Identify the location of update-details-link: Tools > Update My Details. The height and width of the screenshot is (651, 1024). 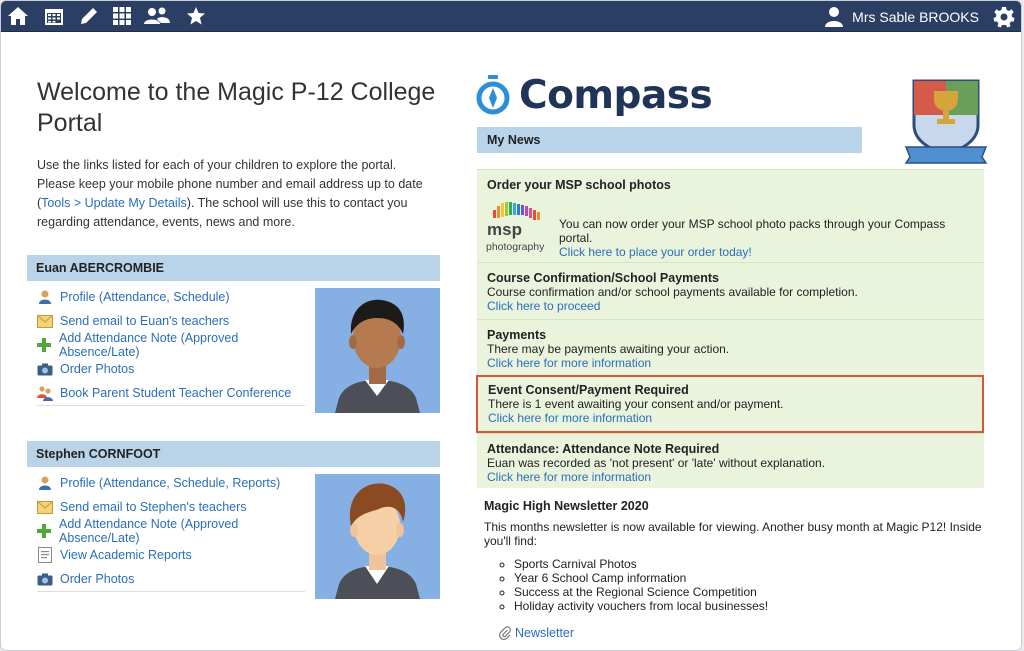
(114, 203).